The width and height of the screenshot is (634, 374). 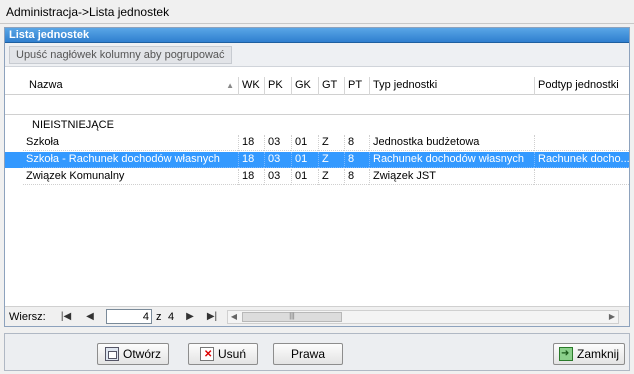 What do you see at coordinates (111, 354) in the screenshot?
I see `open-icon` at bounding box center [111, 354].